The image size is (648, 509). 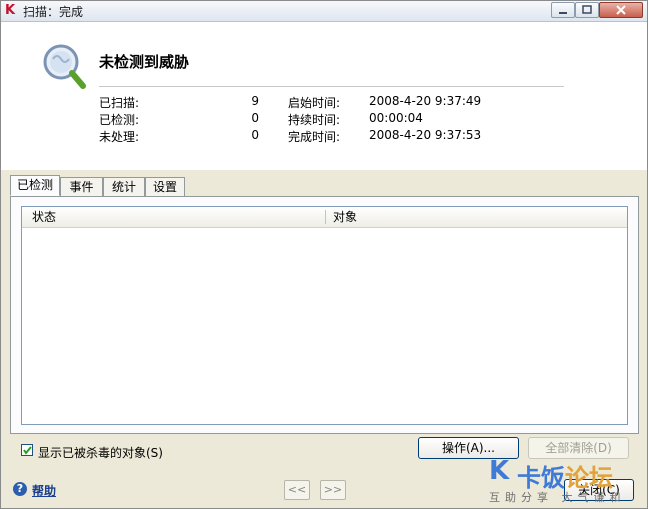 I want to click on watermark-title: 卡饭论坛, so click(x=565, y=475).